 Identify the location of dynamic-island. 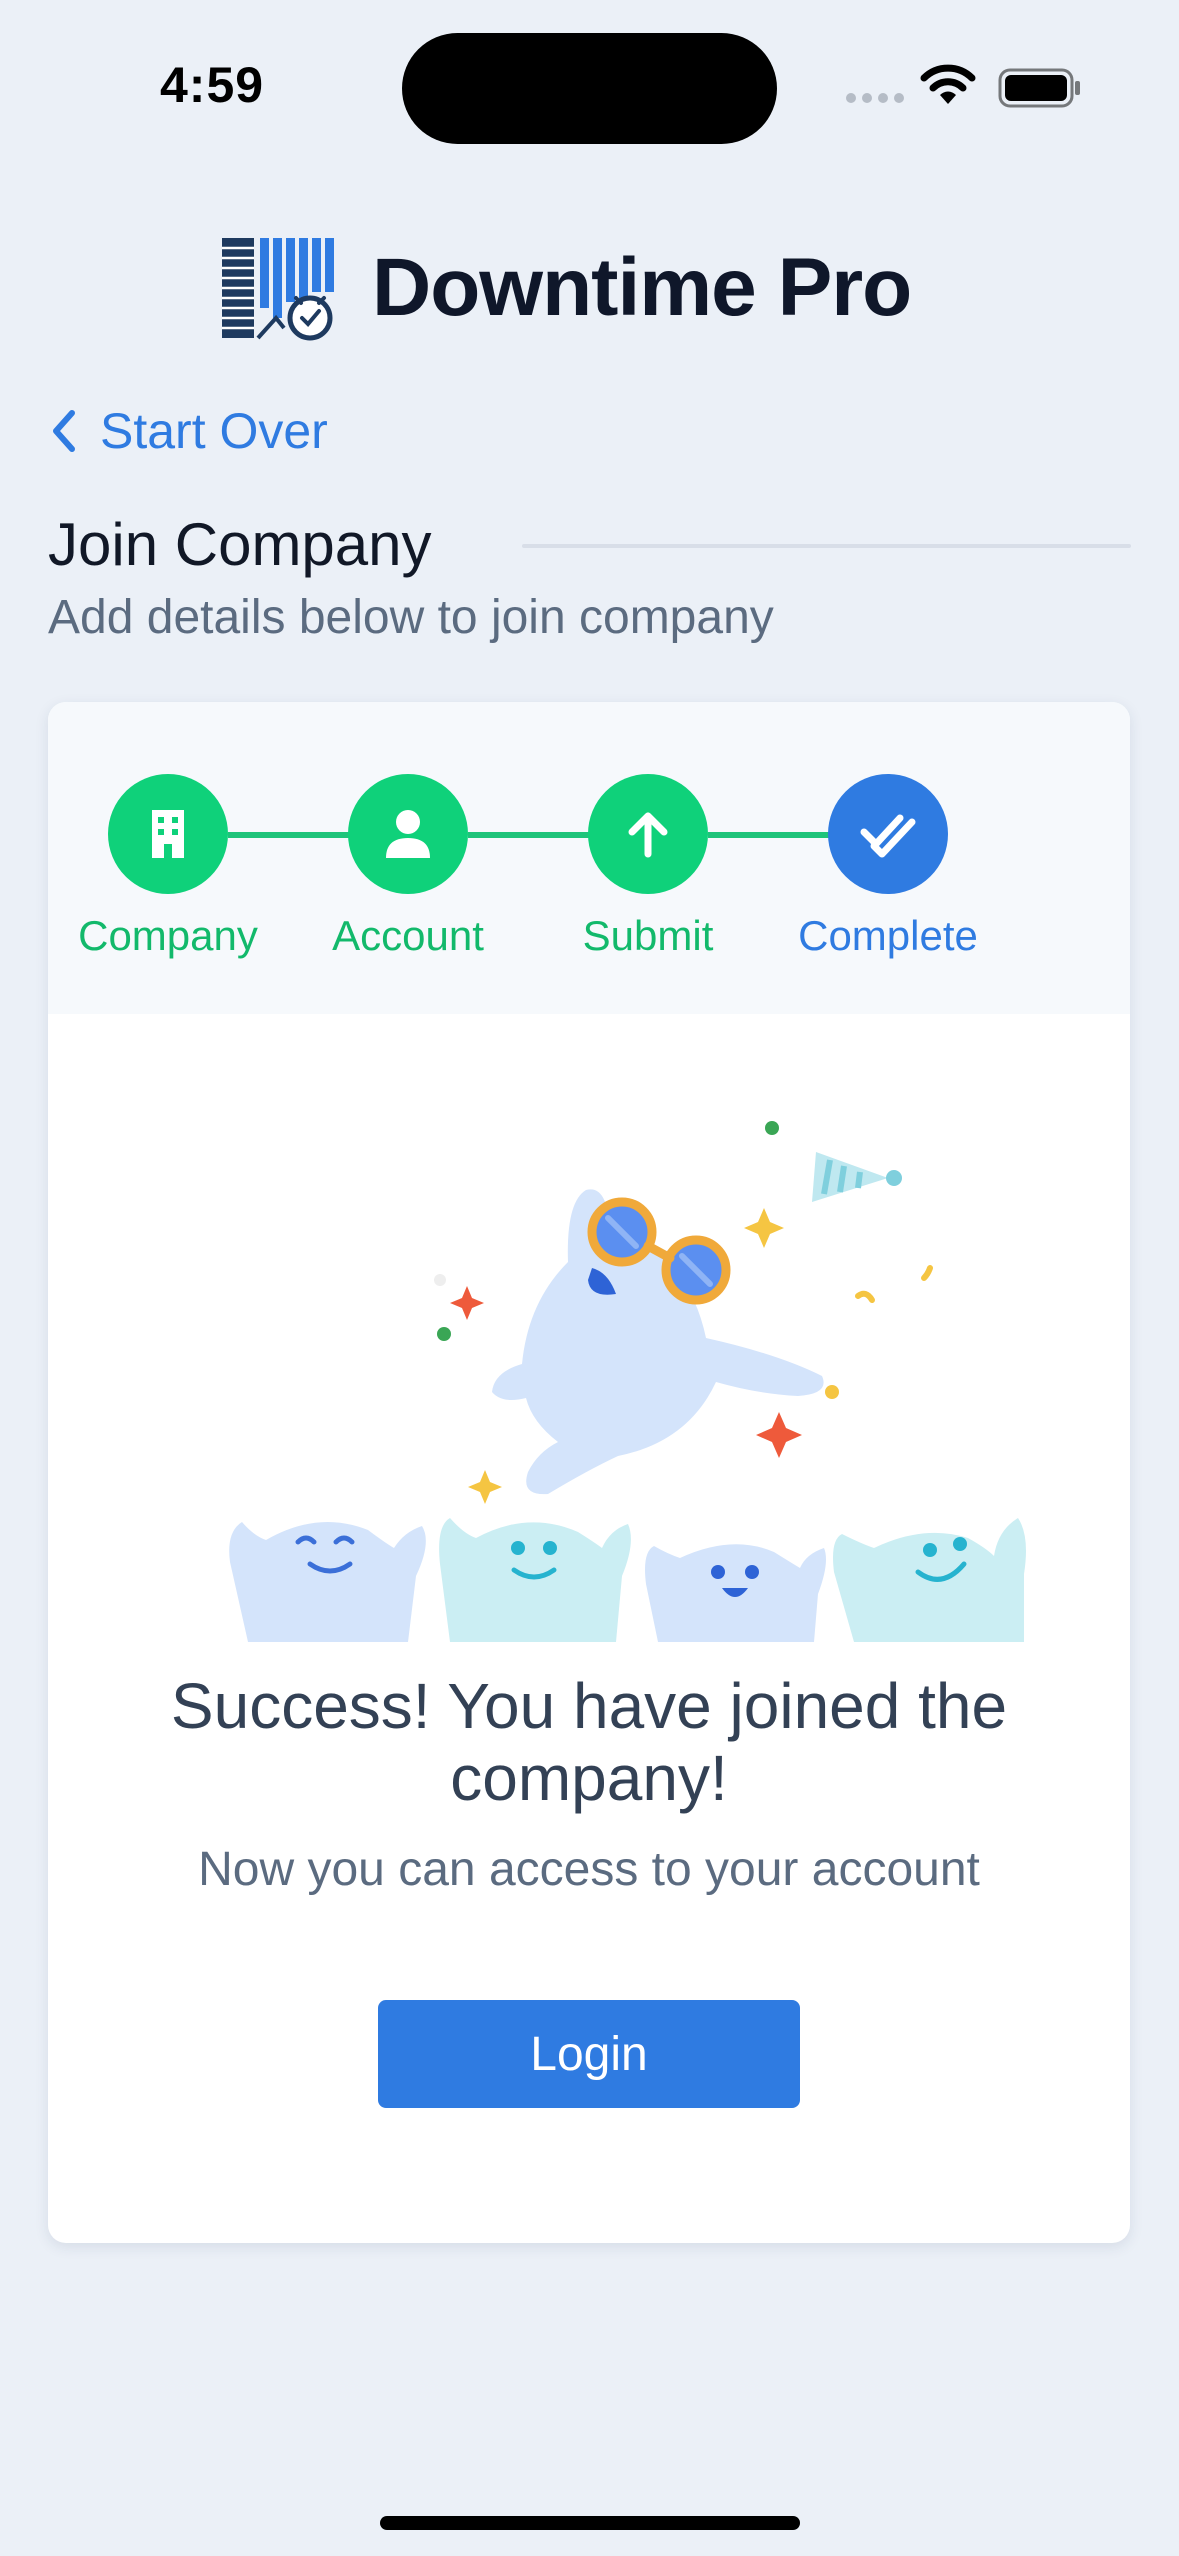
(589, 88).